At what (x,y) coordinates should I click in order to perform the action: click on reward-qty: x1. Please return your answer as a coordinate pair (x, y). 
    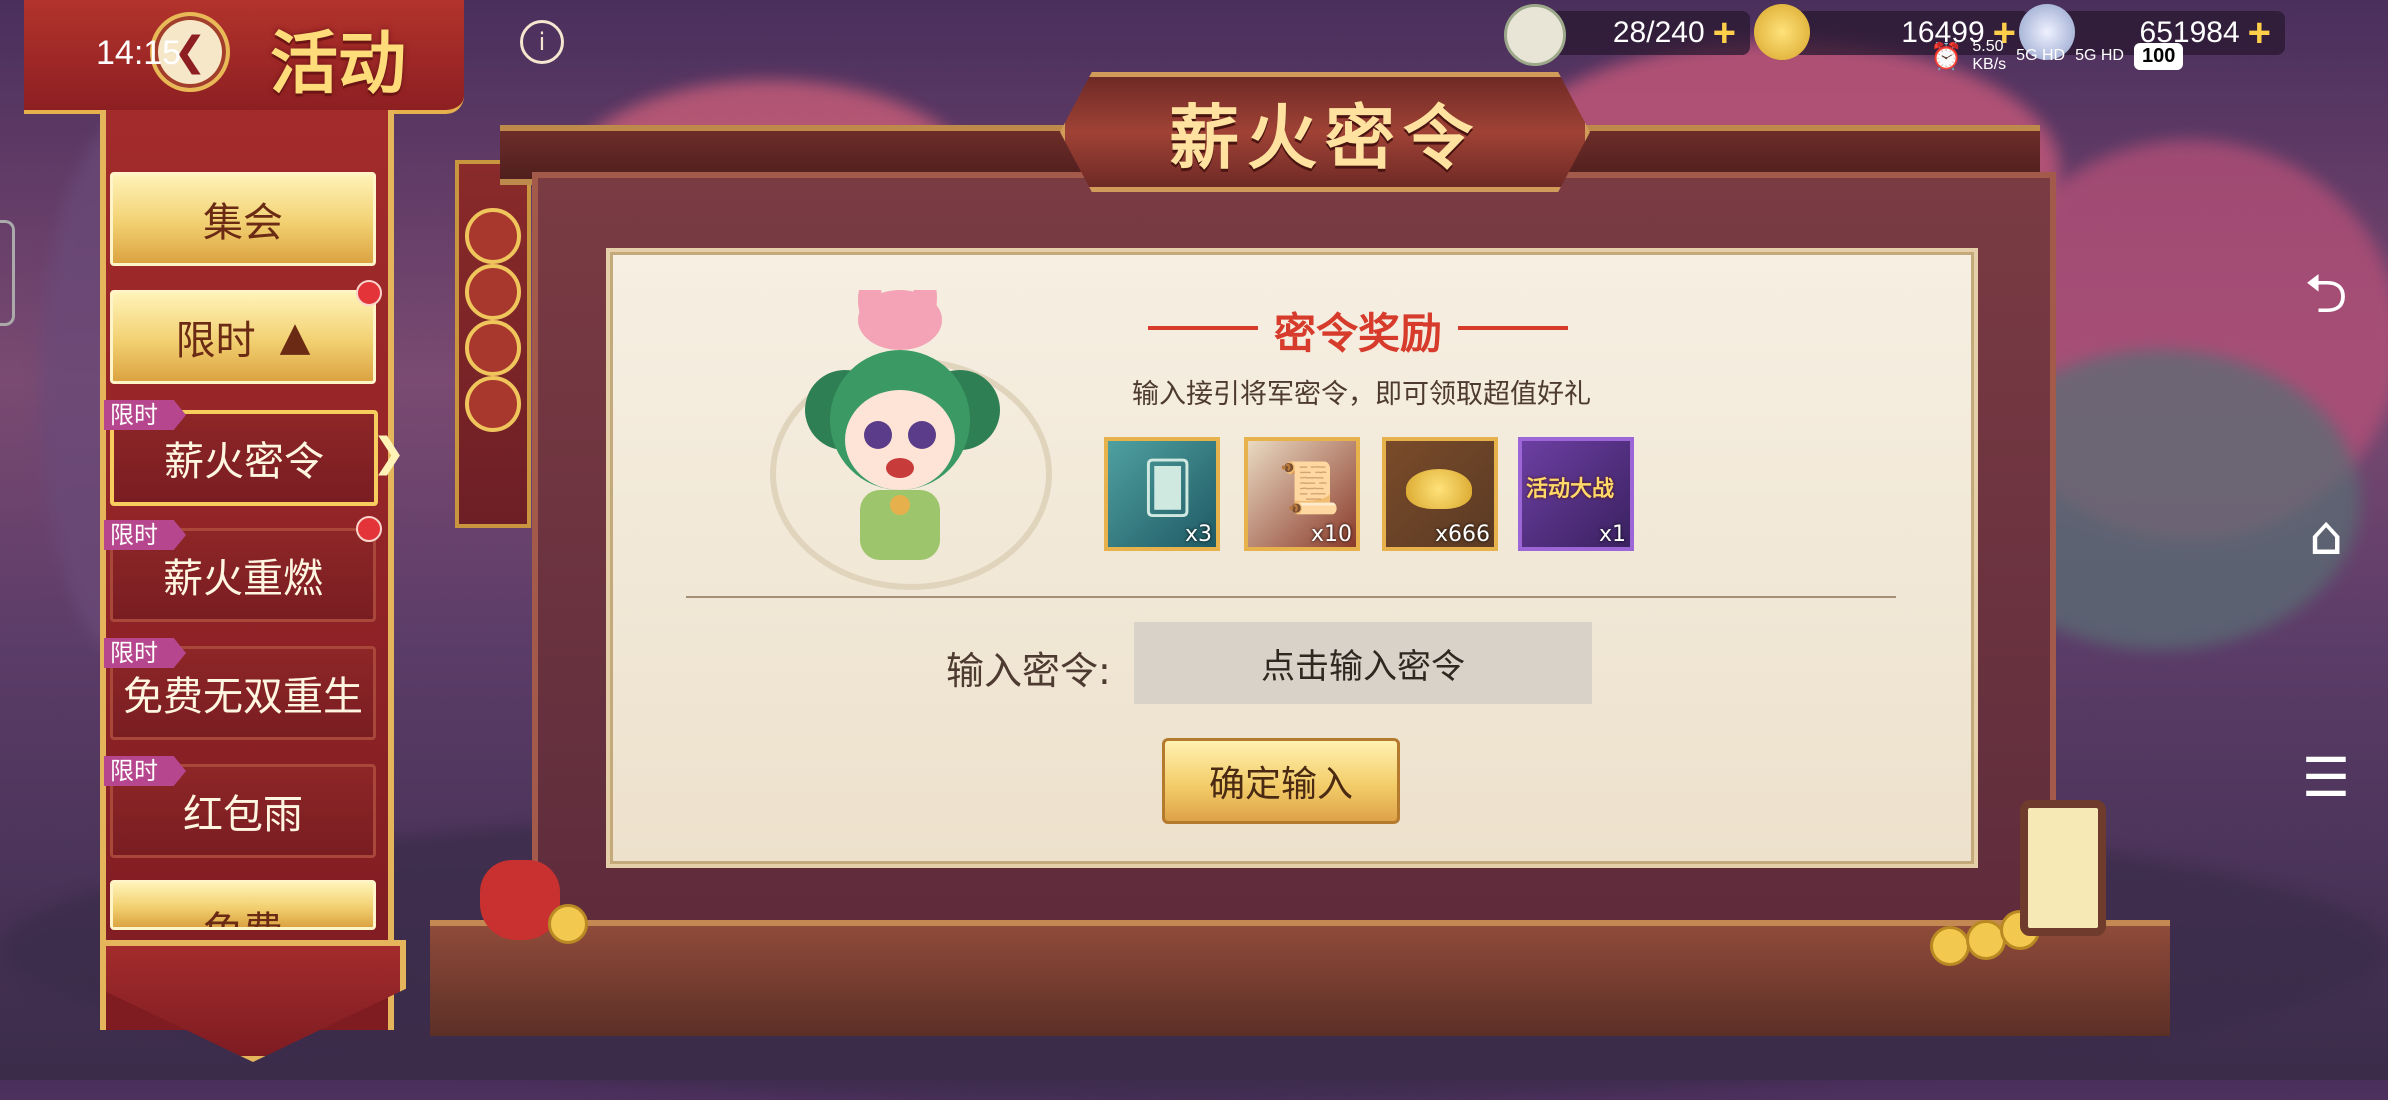
    Looking at the image, I should click on (1612, 534).